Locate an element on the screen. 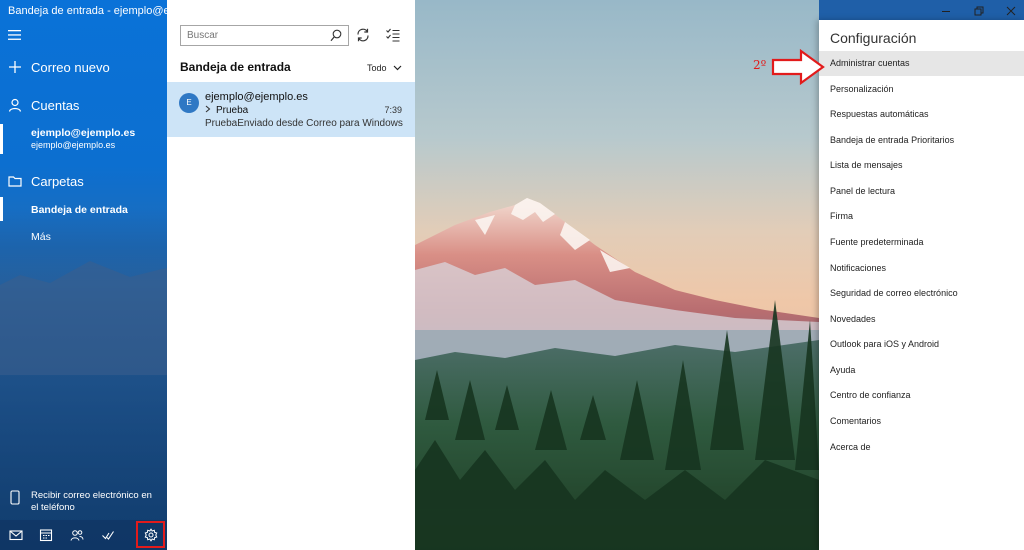 The image size is (1024, 550). folders-heading: Carpetas is located at coordinates (83, 181).